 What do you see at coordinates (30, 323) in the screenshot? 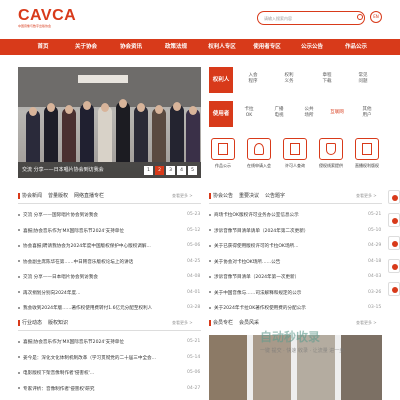
I see `tab-industry-news: 行业动态` at bounding box center [30, 323].